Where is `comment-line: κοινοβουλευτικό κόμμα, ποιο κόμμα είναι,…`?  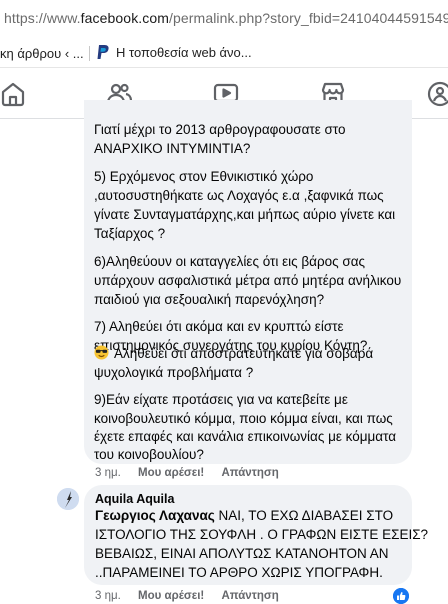
comment-line: κοινοβουλευτικό κόμμα, ποιο κόμμα είναι,… is located at coordinates (243, 418).